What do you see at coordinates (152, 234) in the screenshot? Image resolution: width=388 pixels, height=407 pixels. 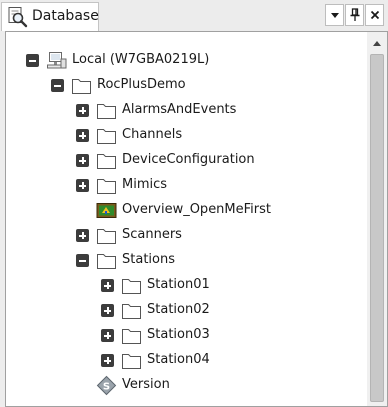 I see `tree-item-label: Scanners` at bounding box center [152, 234].